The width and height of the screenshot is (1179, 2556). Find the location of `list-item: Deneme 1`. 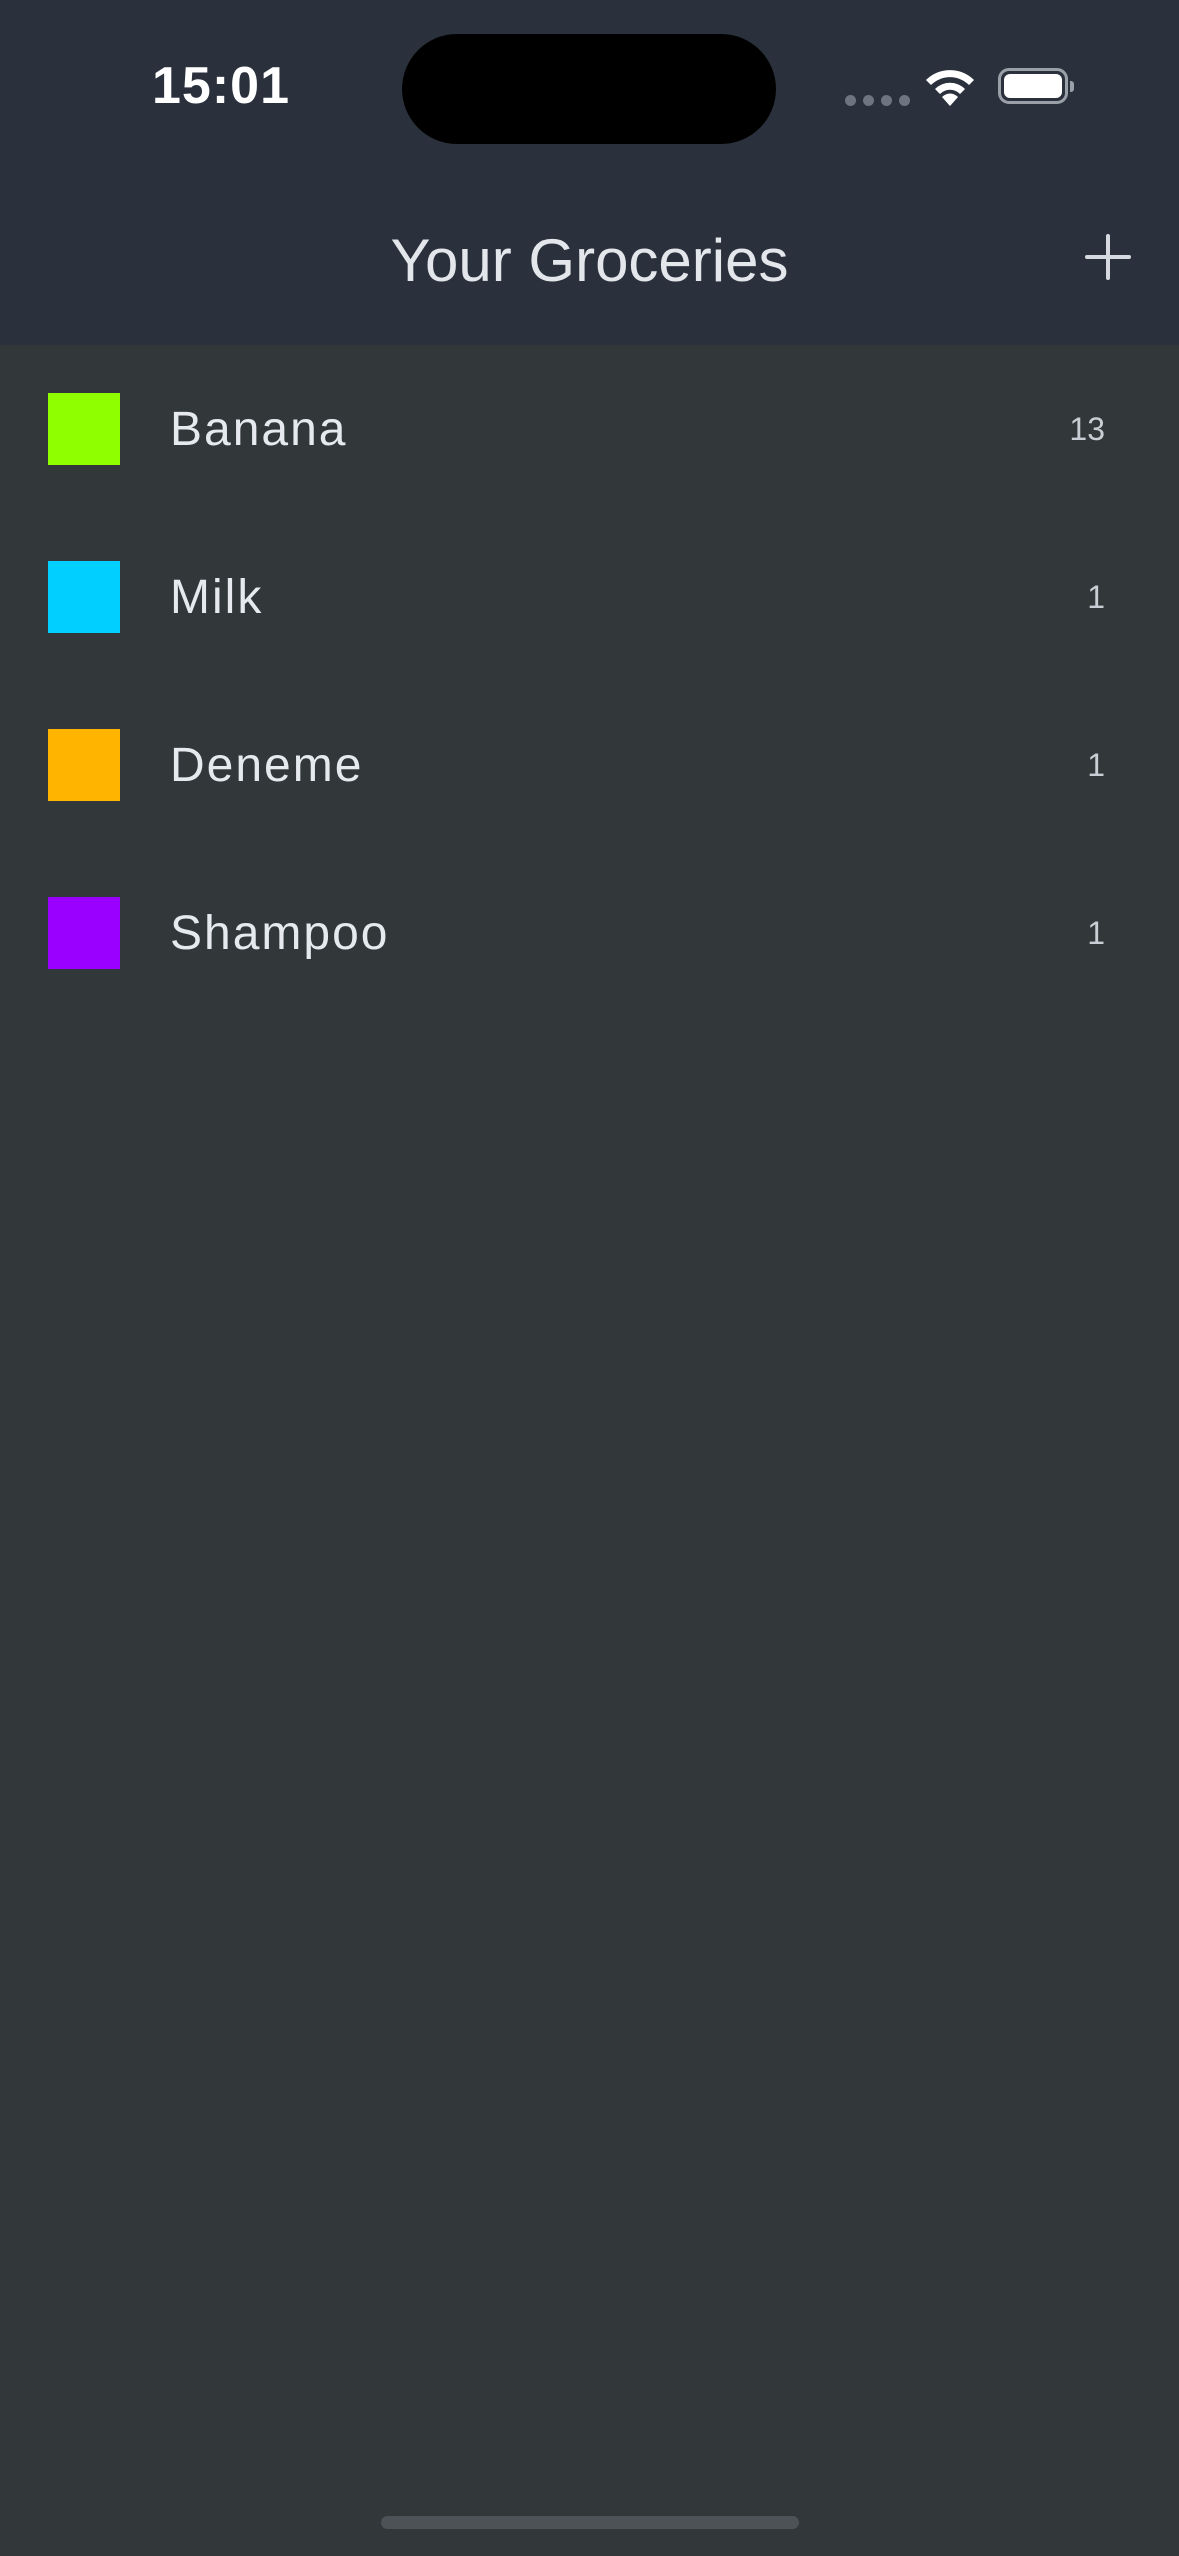

list-item: Deneme 1 is located at coordinates (589, 765).